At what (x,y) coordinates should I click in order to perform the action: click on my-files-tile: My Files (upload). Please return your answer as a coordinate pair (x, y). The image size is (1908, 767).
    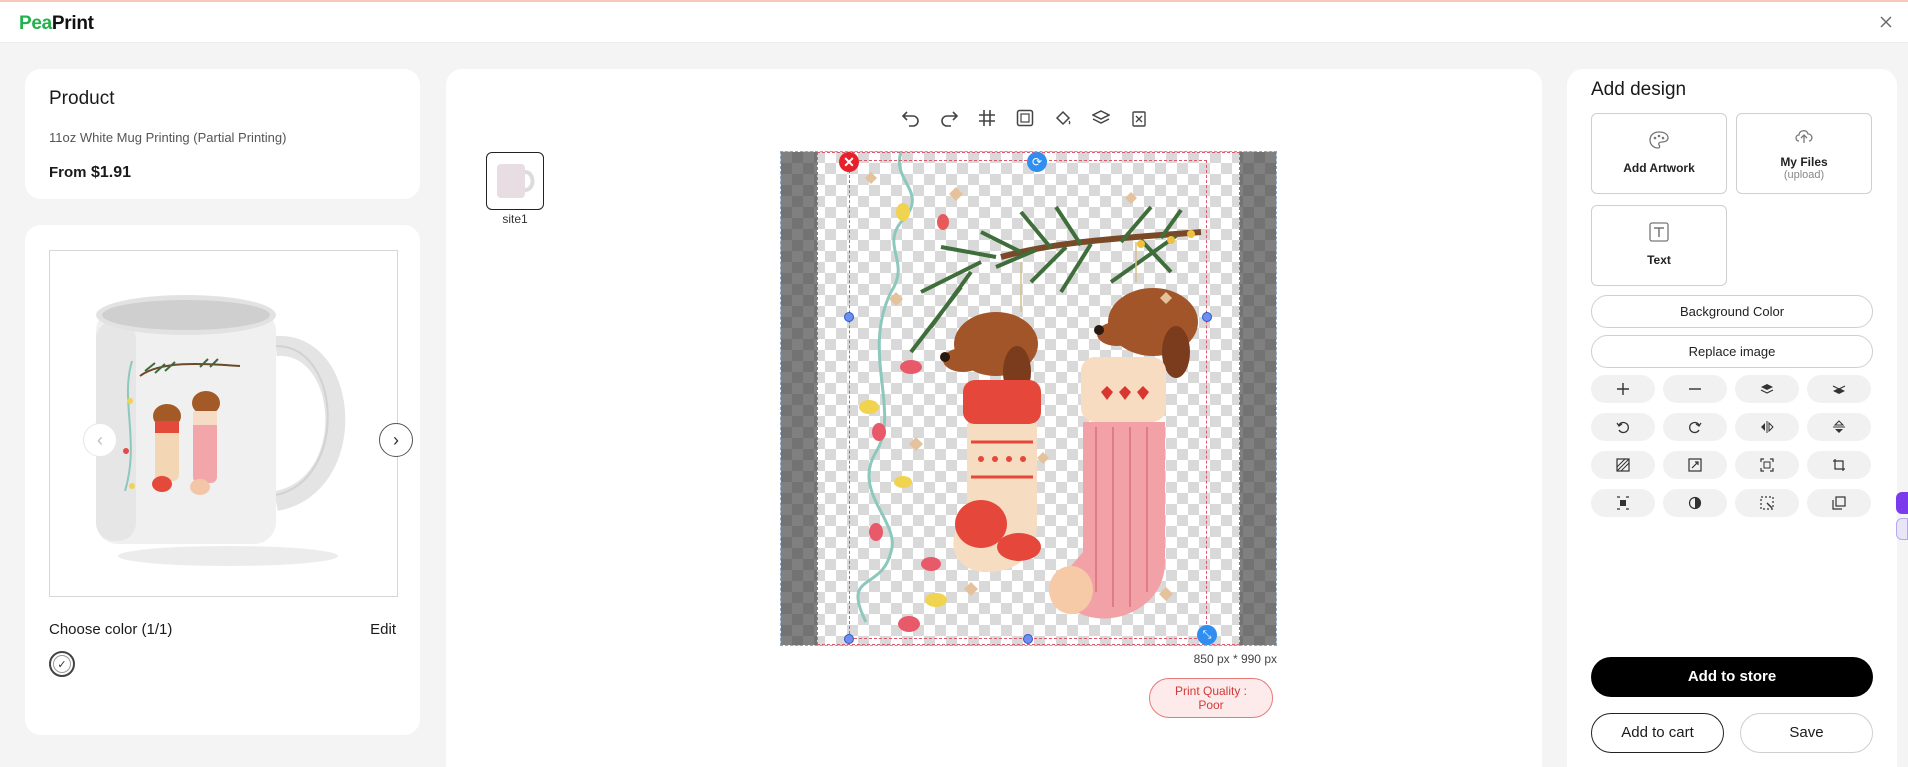
    Looking at the image, I should click on (1804, 153).